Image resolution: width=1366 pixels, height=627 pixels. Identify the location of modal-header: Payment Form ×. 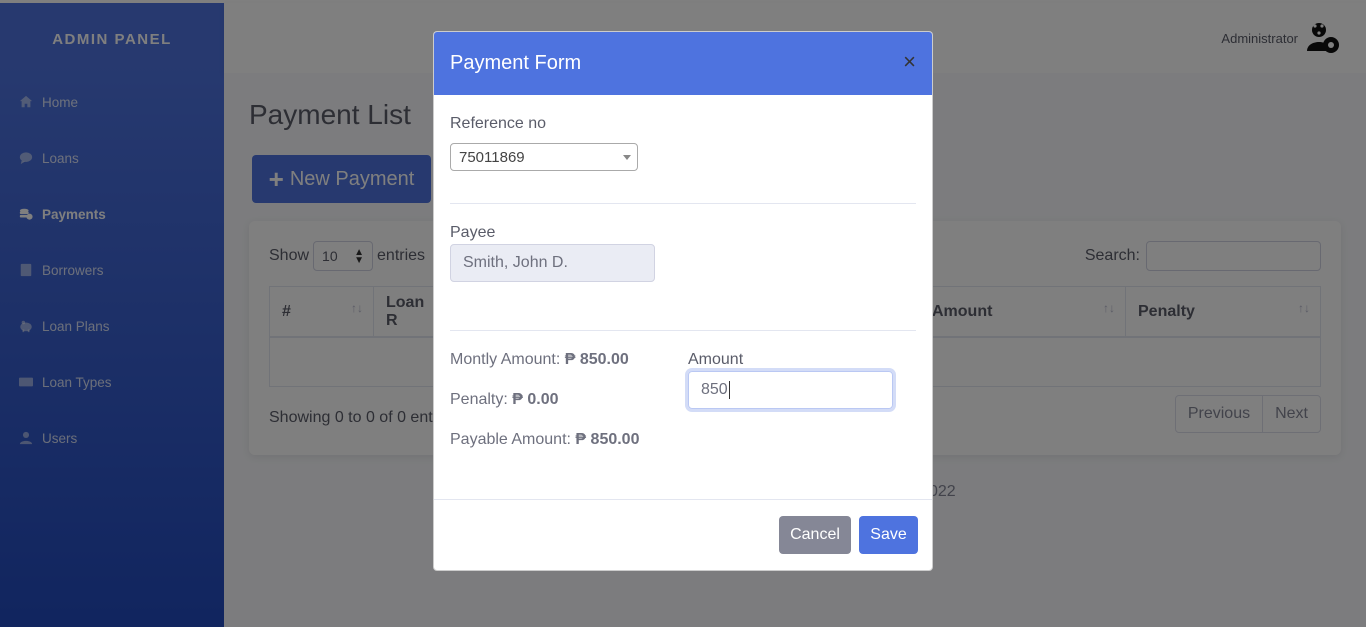
(683, 63).